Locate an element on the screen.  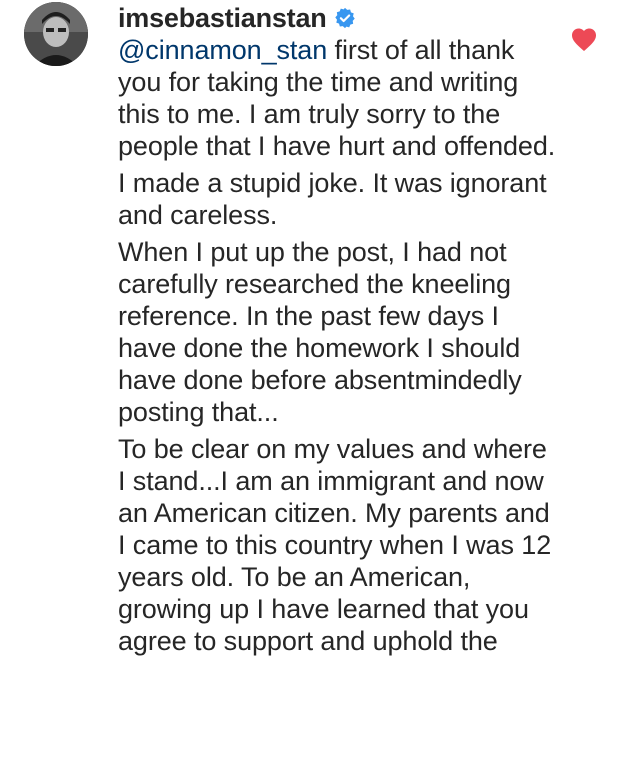
verified-badge-icon is located at coordinates (345, 18).